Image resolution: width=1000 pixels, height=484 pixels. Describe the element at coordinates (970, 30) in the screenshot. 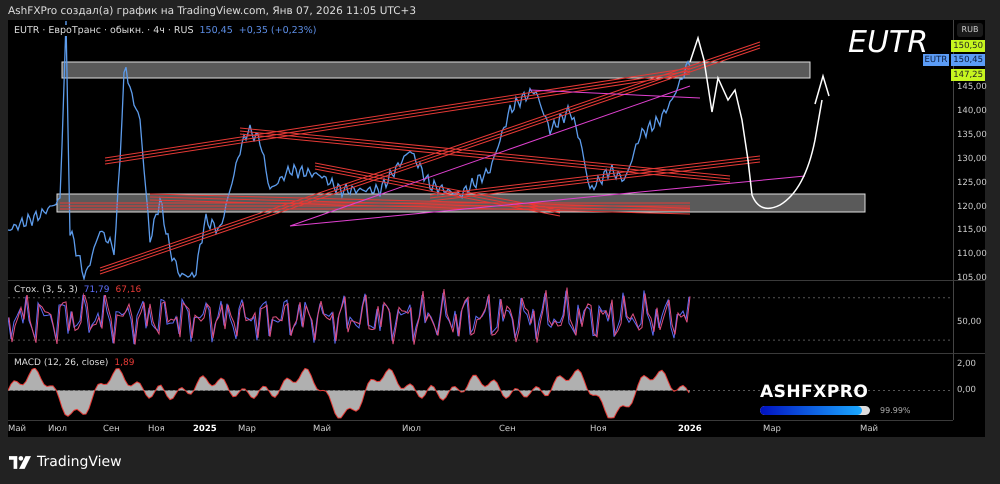

I see `currency-button: RUB` at that location.